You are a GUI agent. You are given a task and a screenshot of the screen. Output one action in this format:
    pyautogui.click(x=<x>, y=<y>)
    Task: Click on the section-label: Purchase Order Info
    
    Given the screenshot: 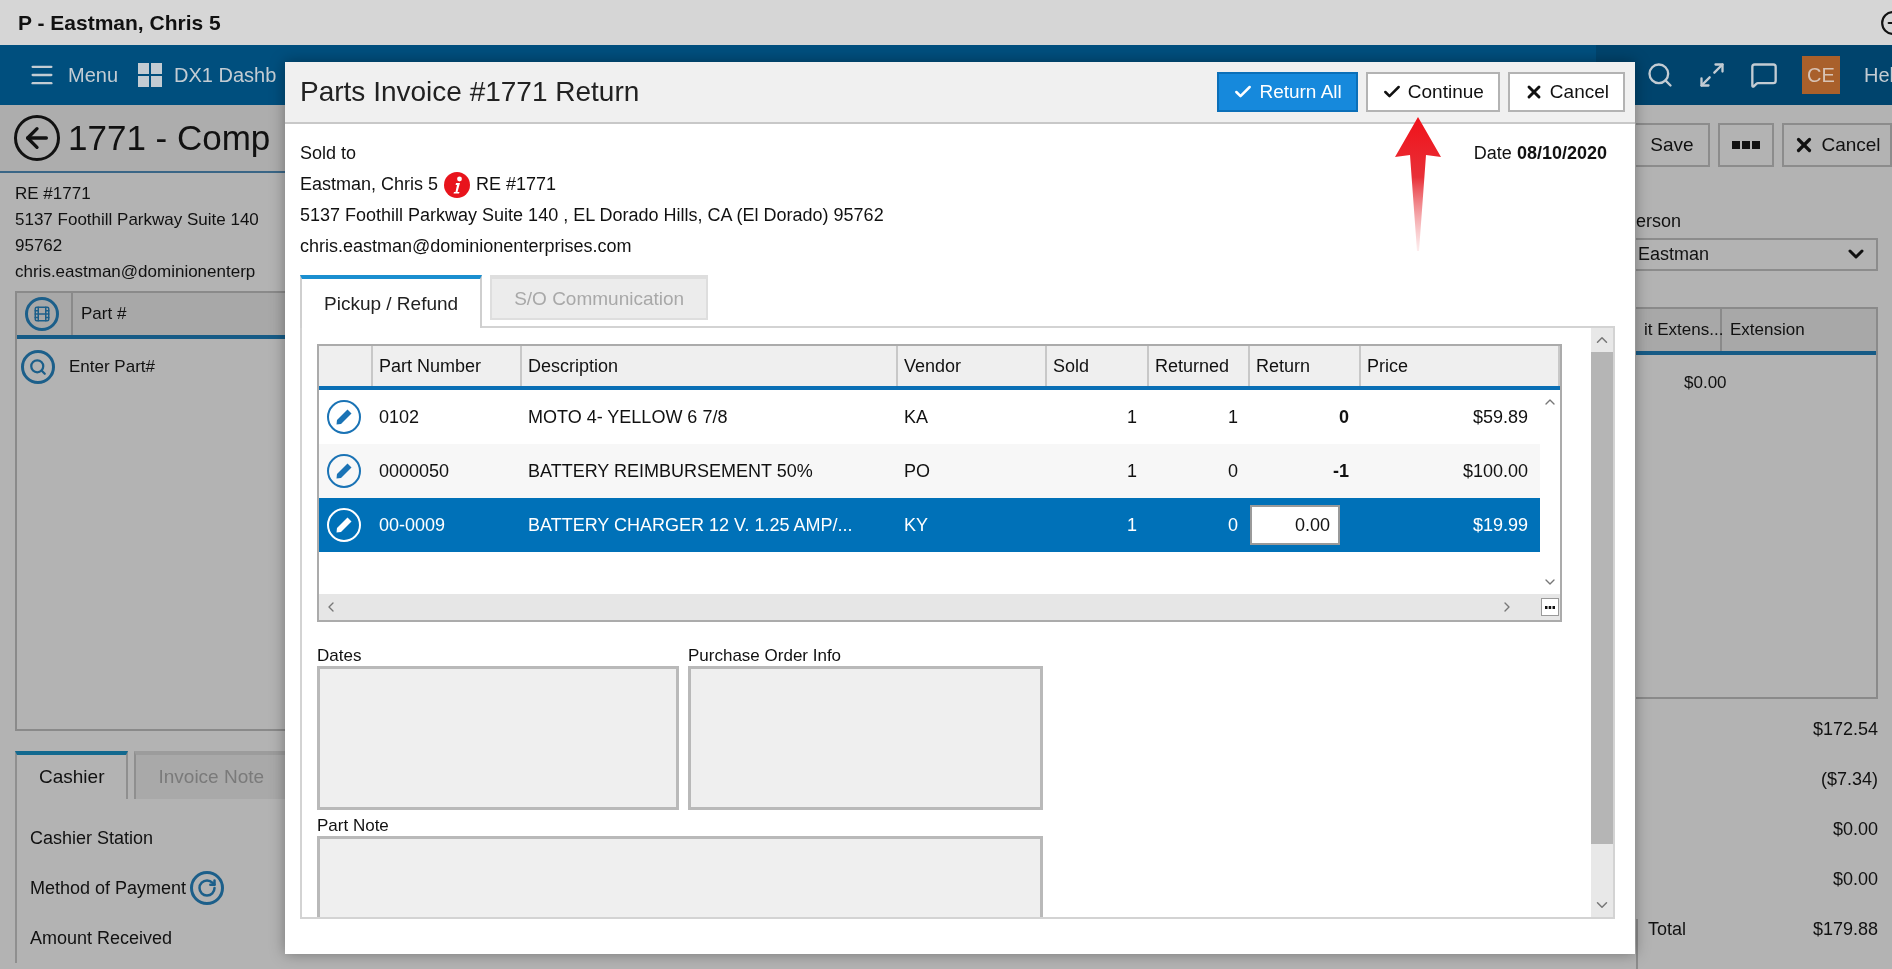 What is the action you would take?
    pyautogui.click(x=765, y=656)
    